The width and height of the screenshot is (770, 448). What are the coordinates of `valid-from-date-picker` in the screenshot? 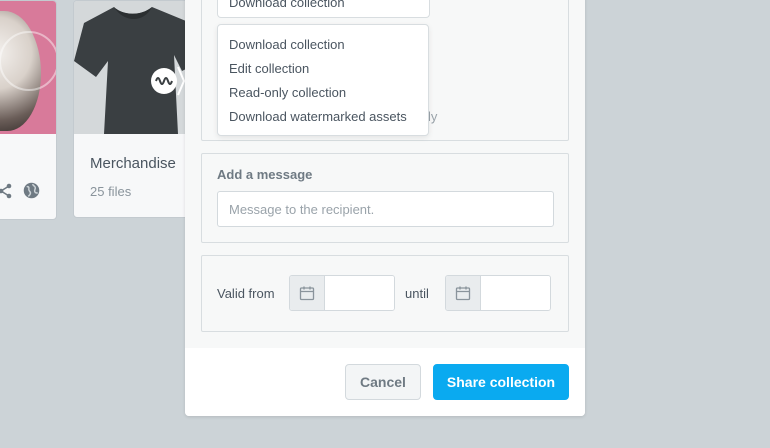 It's located at (342, 293).